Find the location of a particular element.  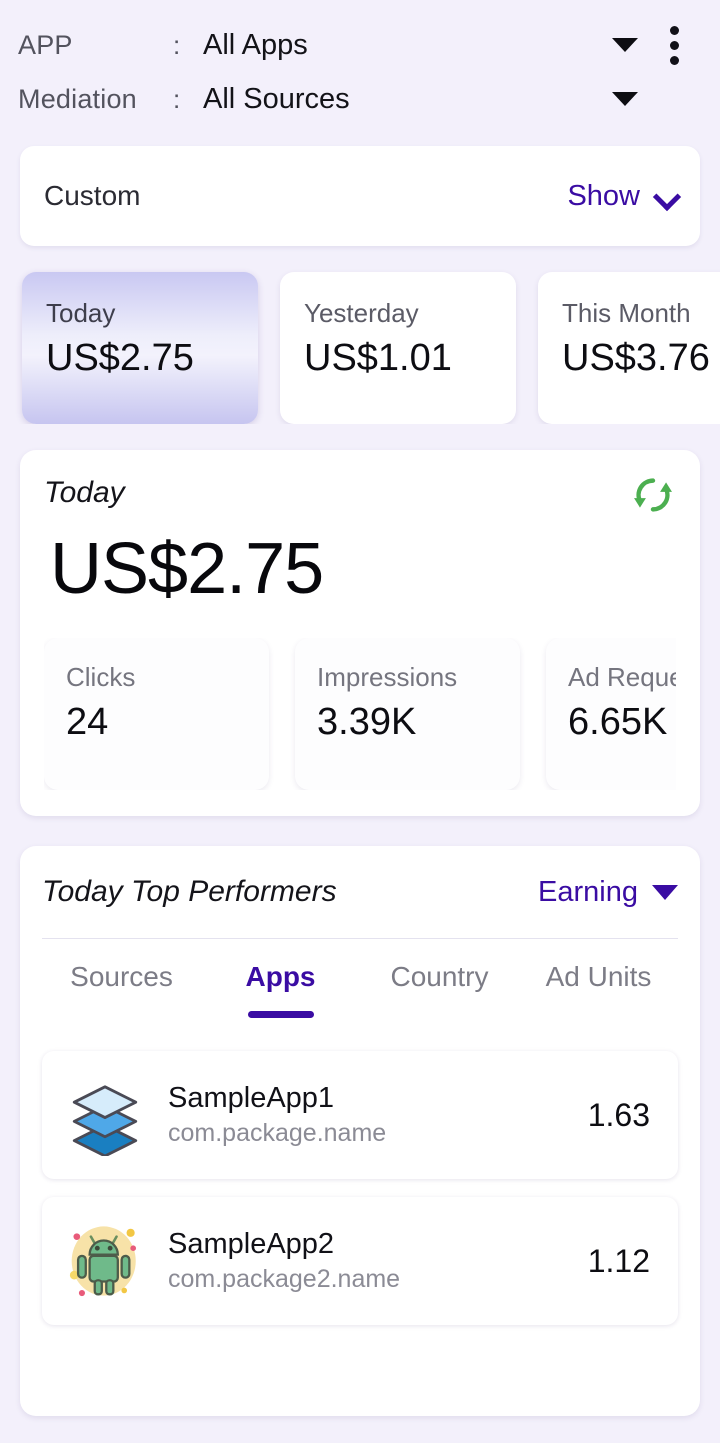

metric-label: Clicks is located at coordinates (101, 677).